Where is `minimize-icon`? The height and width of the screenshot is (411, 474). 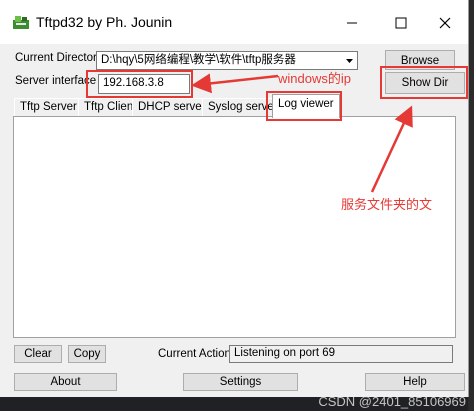
minimize-icon is located at coordinates (352, 23).